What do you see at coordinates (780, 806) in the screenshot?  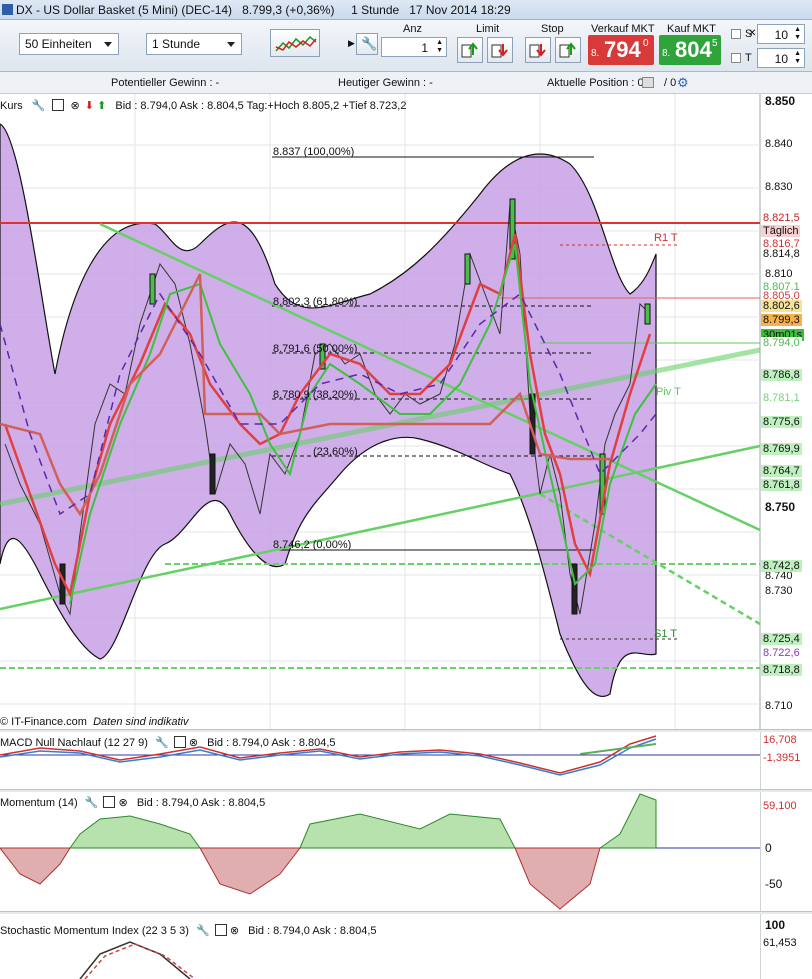 I see `momentum-value: 59,100` at bounding box center [780, 806].